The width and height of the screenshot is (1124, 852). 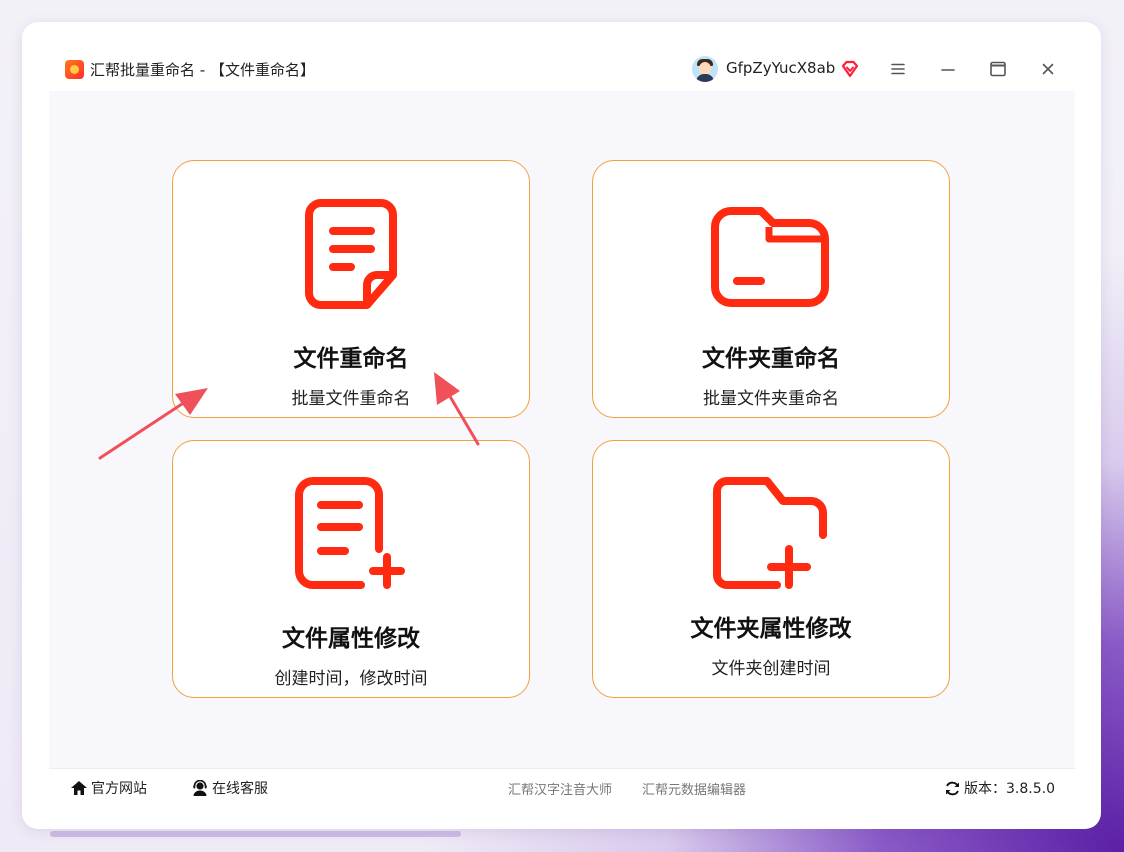 What do you see at coordinates (79, 788) in the screenshot?
I see `home-icon` at bounding box center [79, 788].